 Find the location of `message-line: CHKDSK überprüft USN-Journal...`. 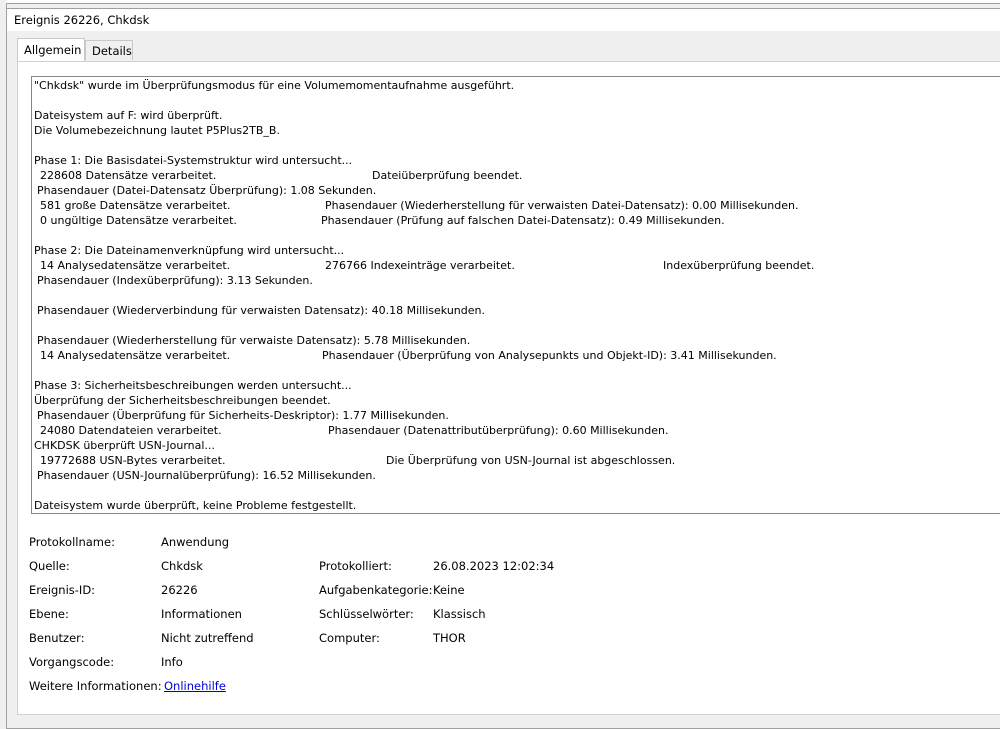

message-line: CHKDSK überprüft USN-Journal... is located at coordinates (124, 445).